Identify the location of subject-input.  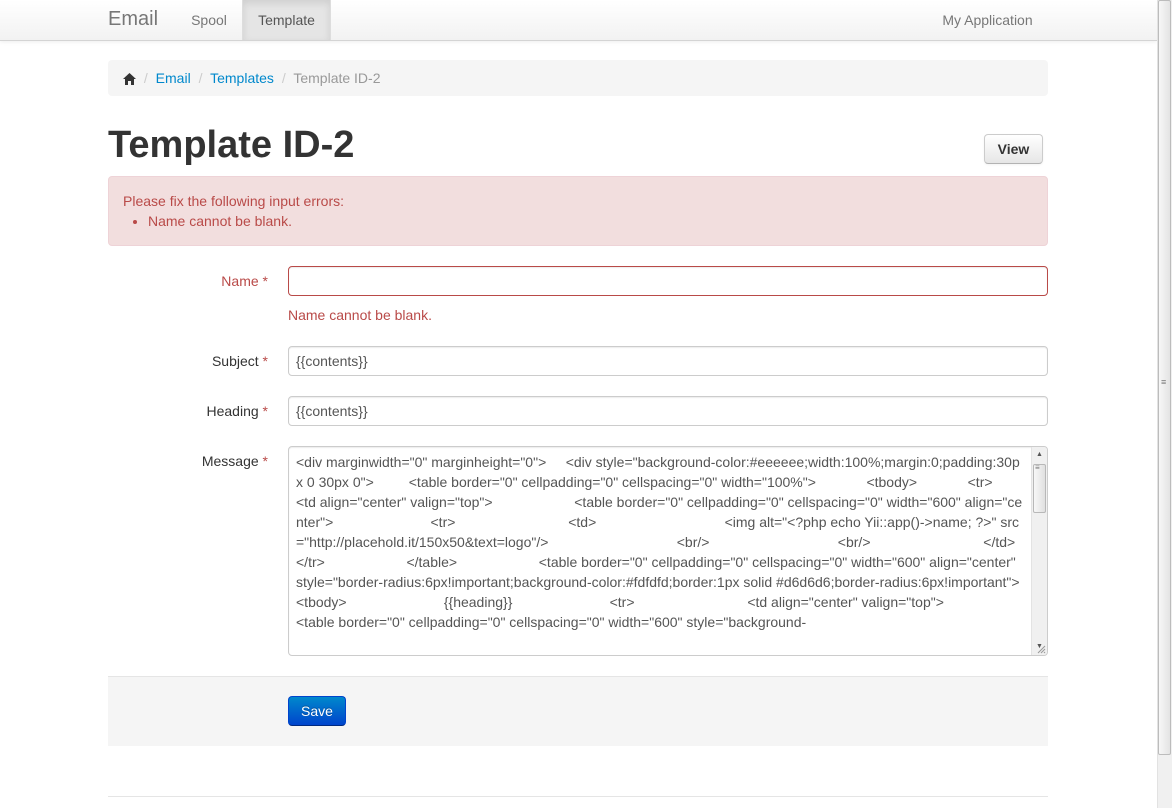
(668, 361).